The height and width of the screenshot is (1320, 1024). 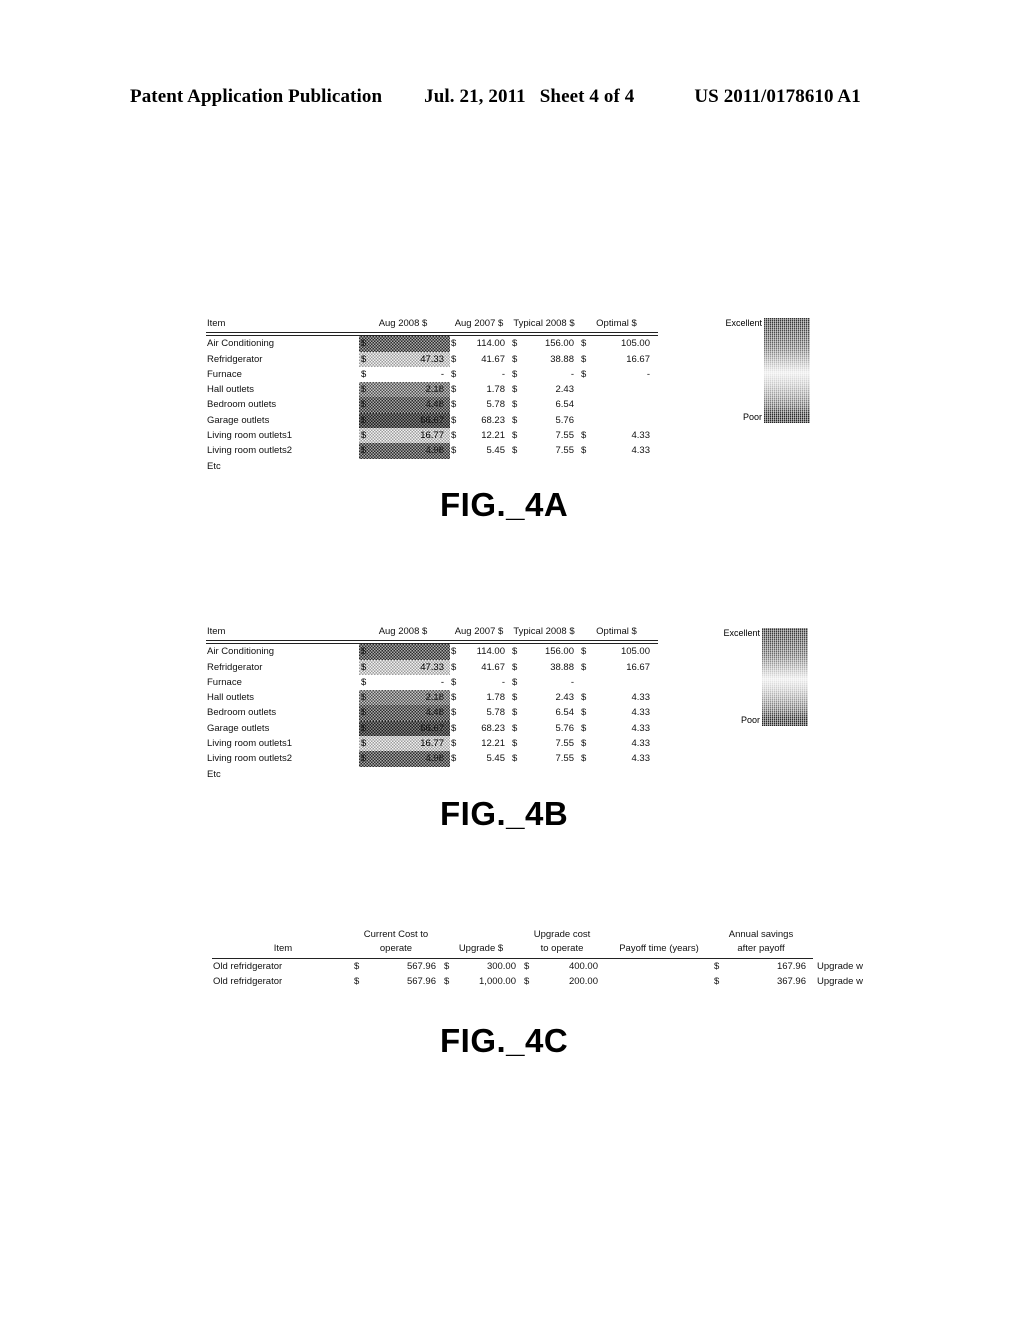 What do you see at coordinates (435, 759) in the screenshot?
I see `cell-value: 4.98` at bounding box center [435, 759].